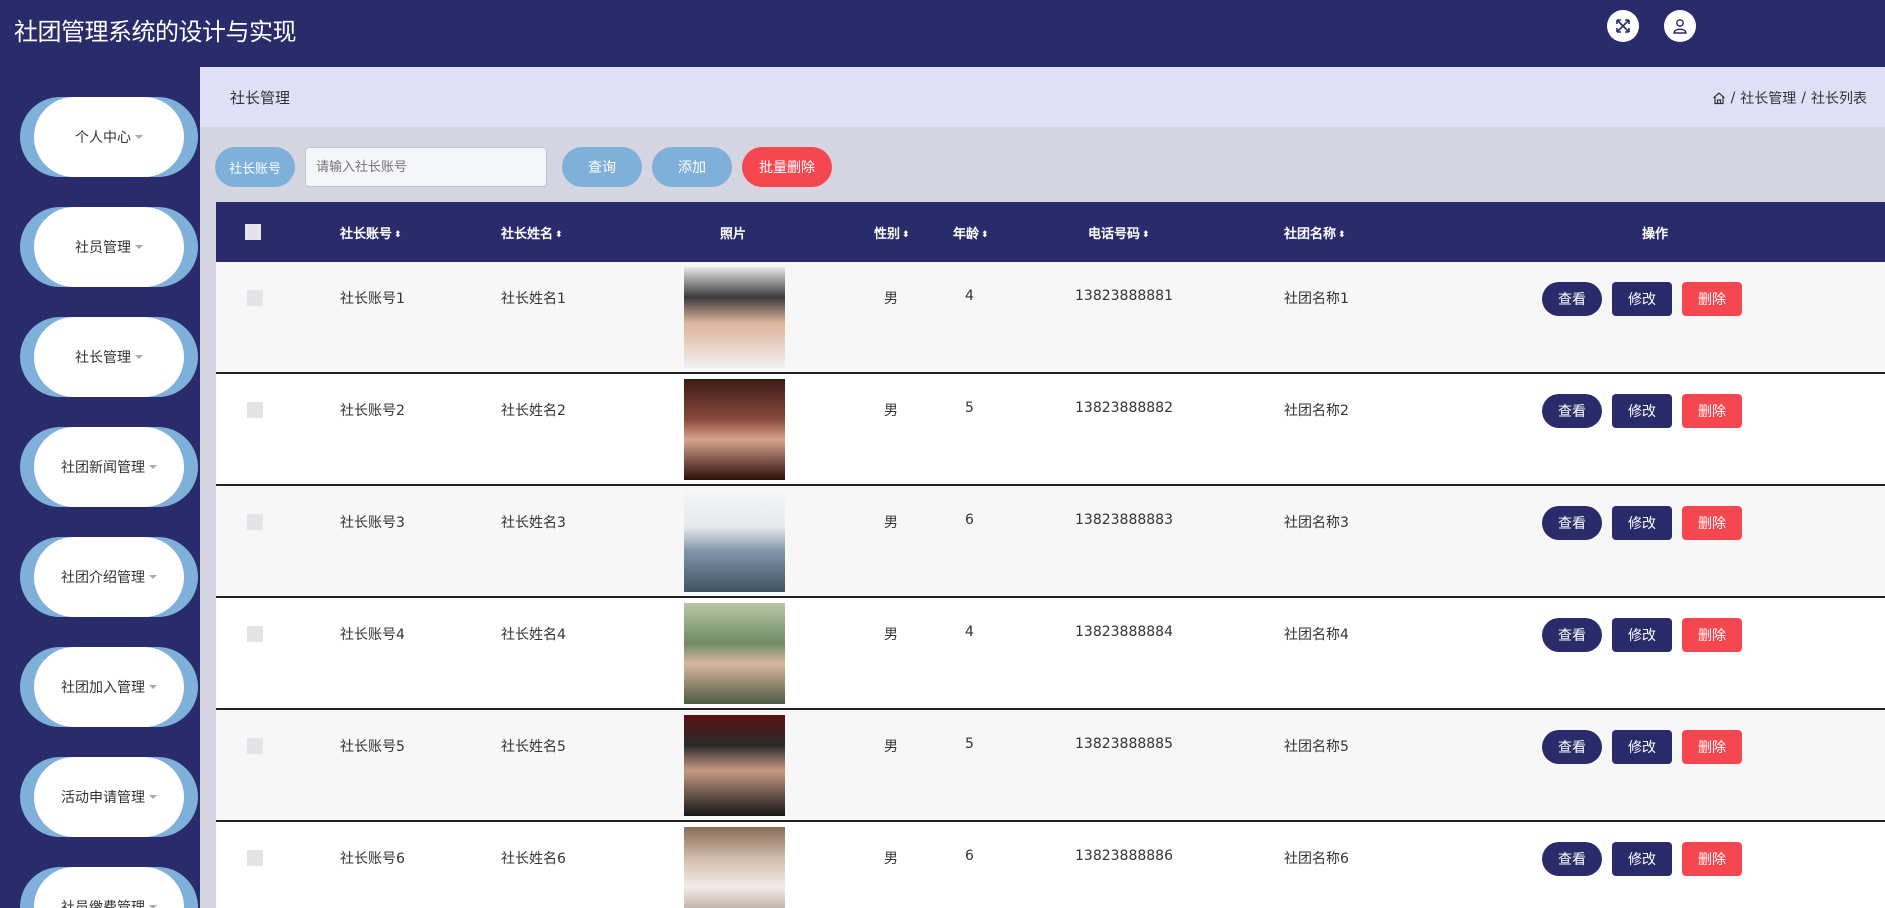 This screenshot has height=908, width=1885. I want to click on search-label: 社长账号, so click(255, 167).